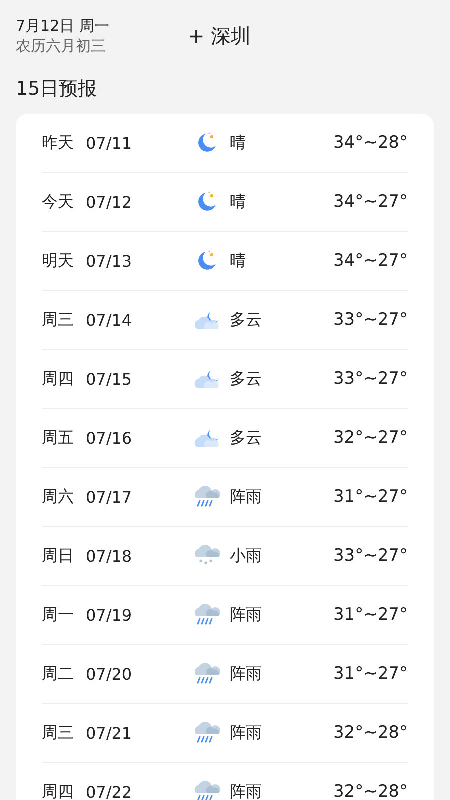 The image size is (450, 800). I want to click on day-label: 昨天, so click(58, 143).